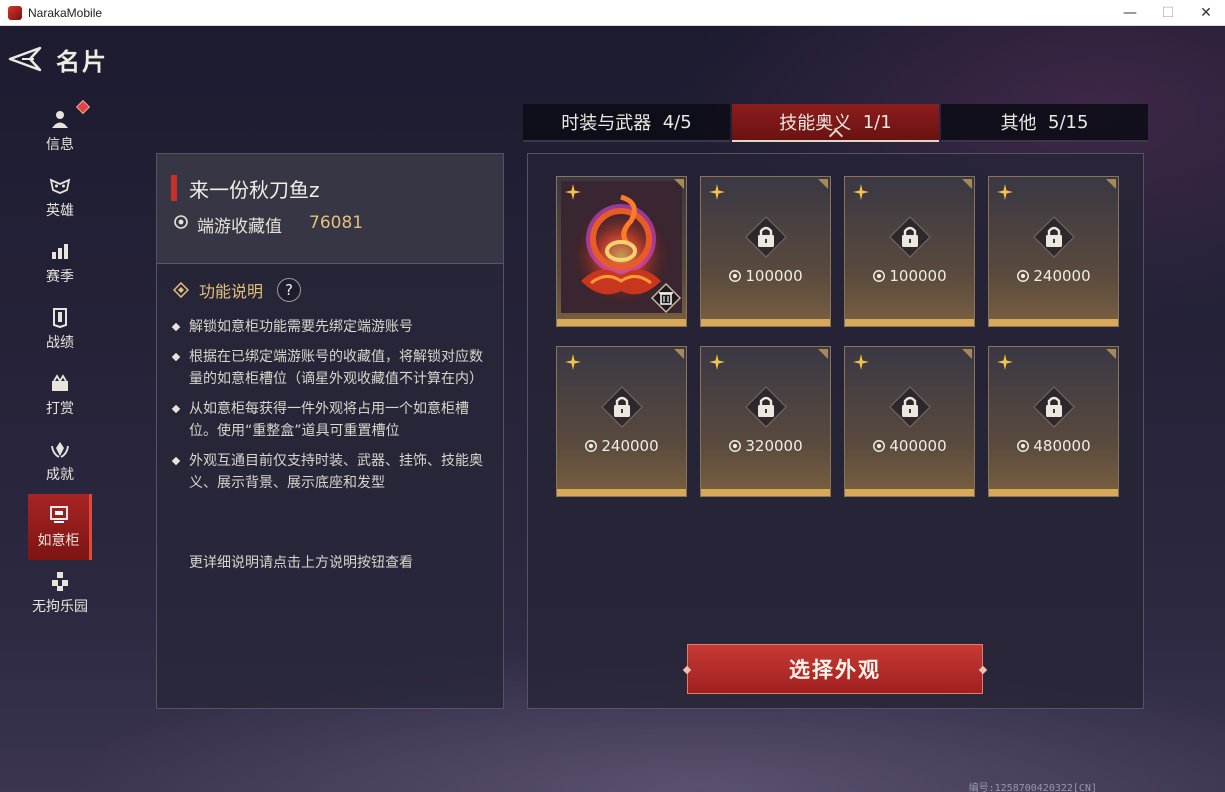  I want to click on nav-item-record: 战绩, so click(60, 329).